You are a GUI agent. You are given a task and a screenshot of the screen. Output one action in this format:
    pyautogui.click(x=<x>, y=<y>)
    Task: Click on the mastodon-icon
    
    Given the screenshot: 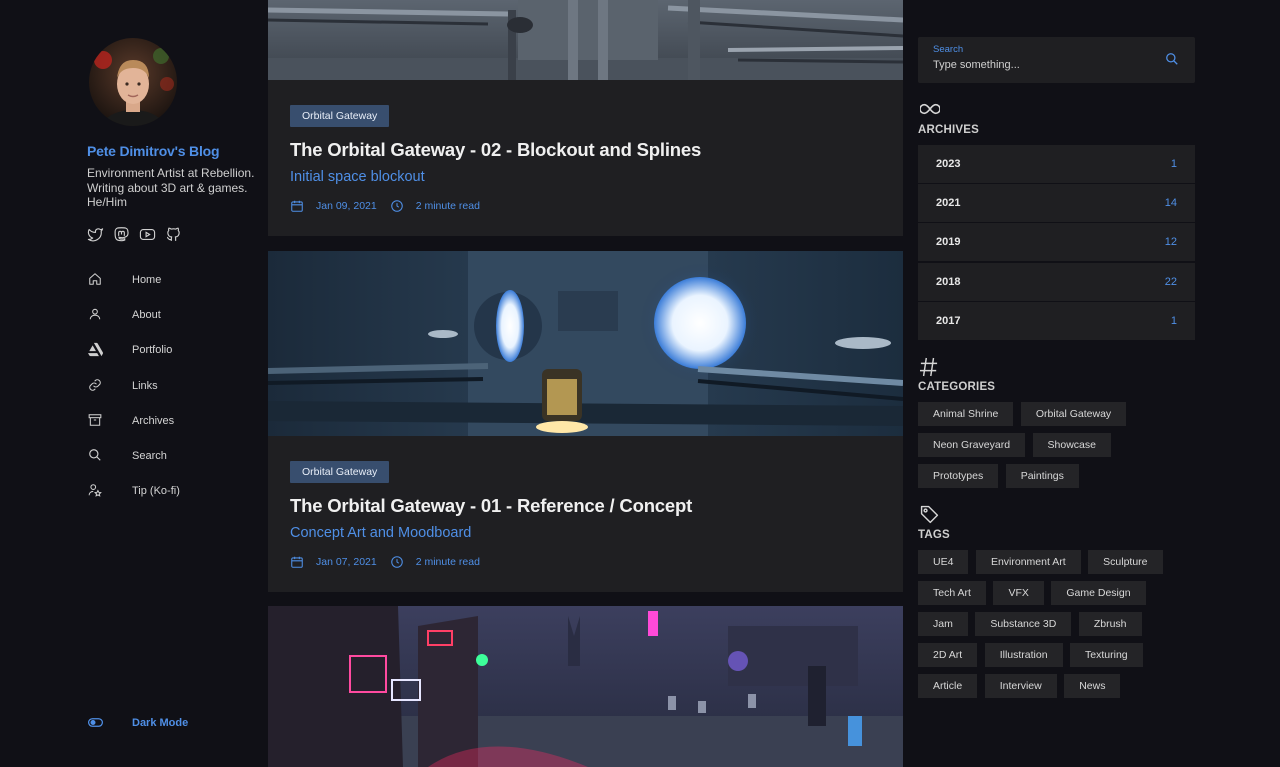 What is the action you would take?
    pyautogui.click(x=121, y=234)
    